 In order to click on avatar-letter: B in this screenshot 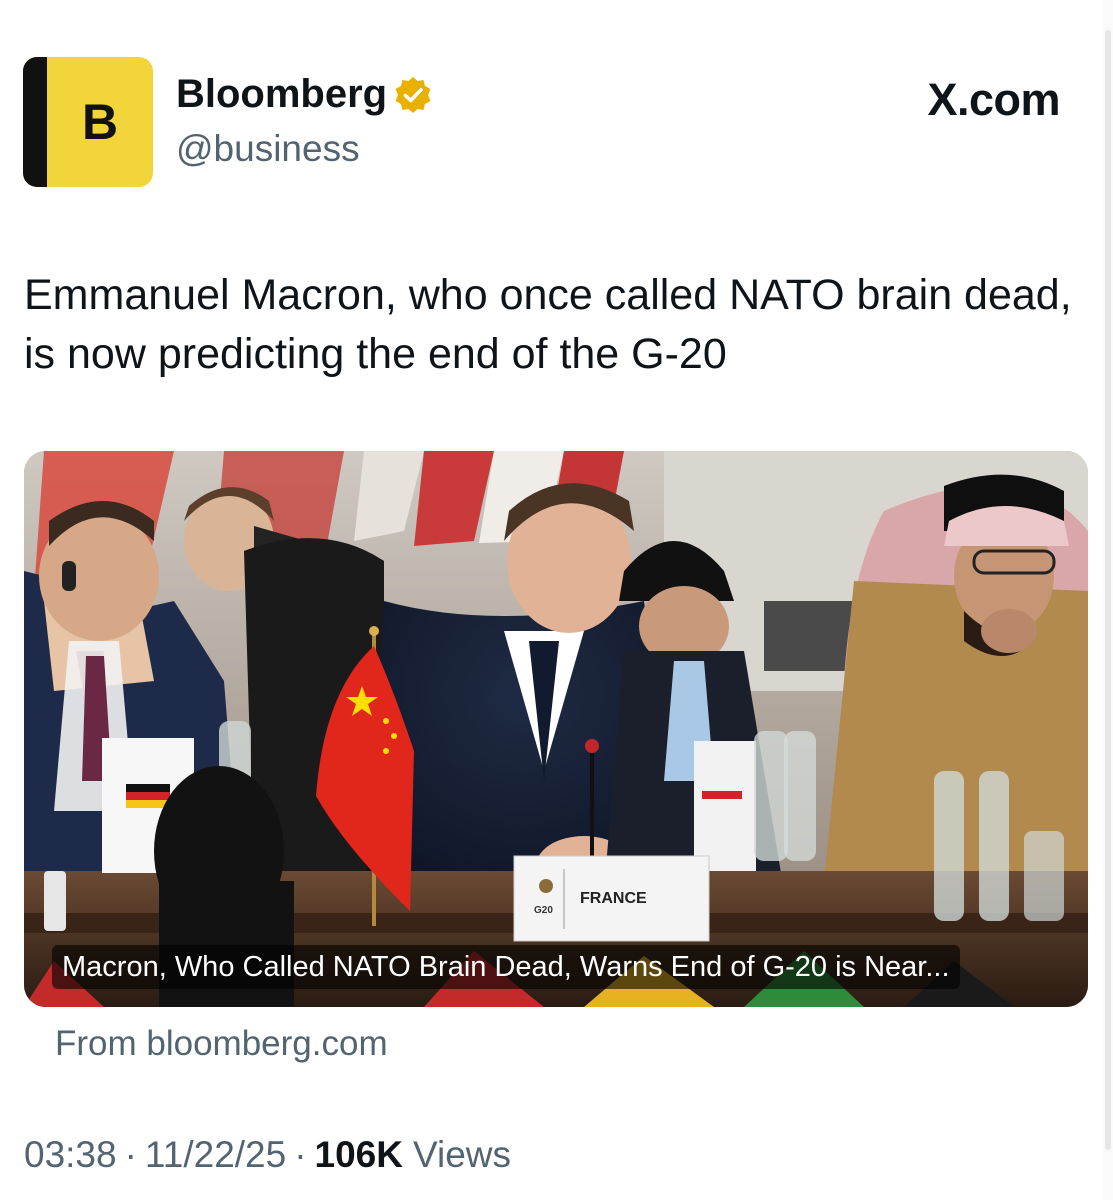, I will do `click(100, 122)`.